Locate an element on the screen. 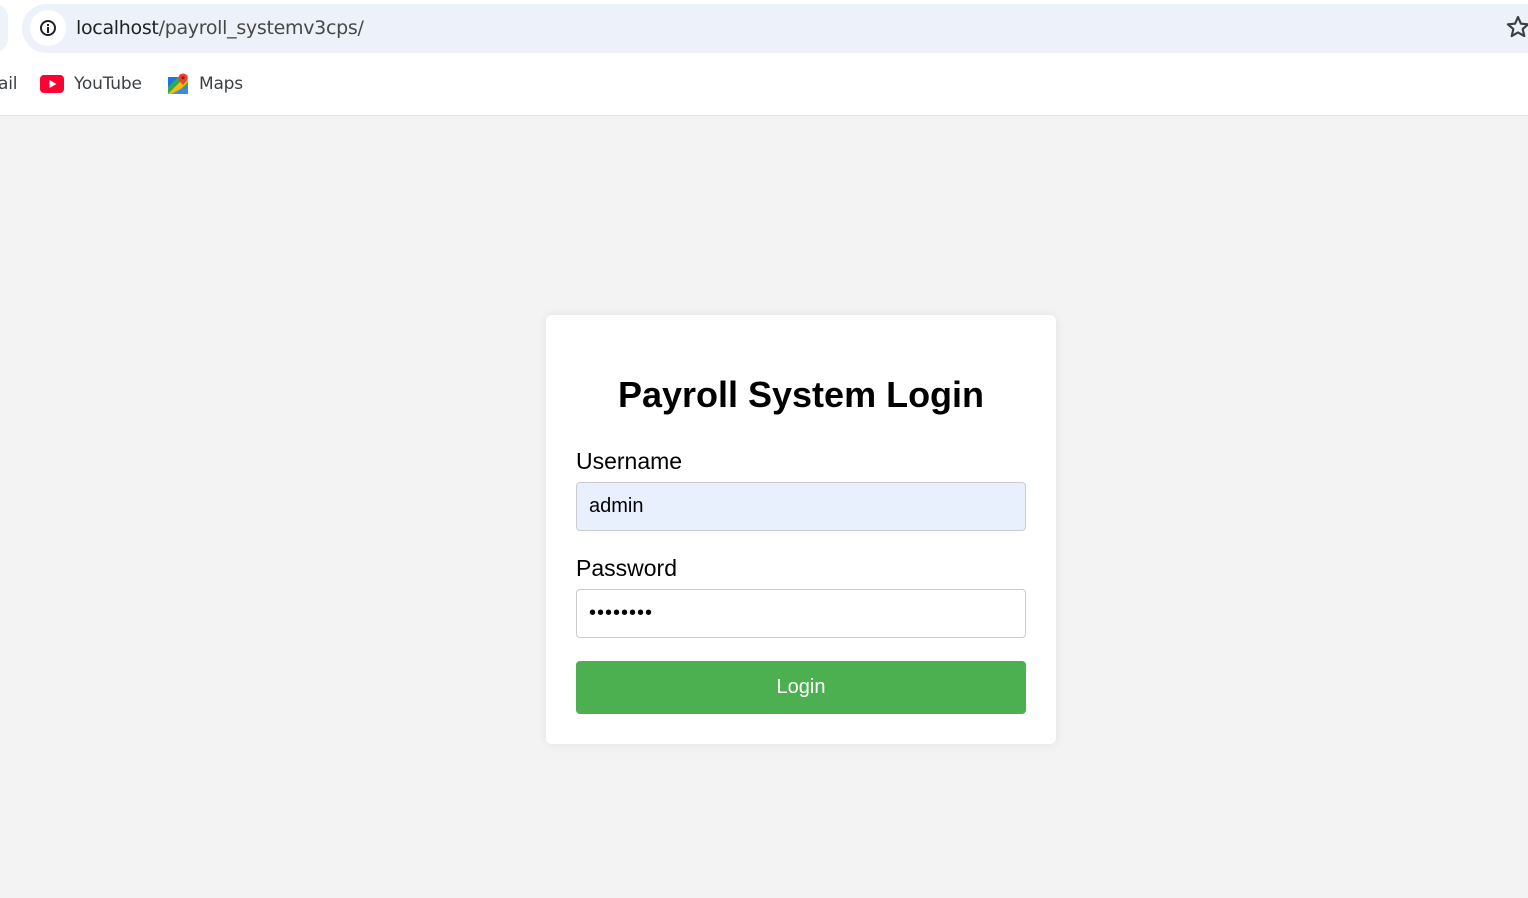  password-label: Password is located at coordinates (626, 568).